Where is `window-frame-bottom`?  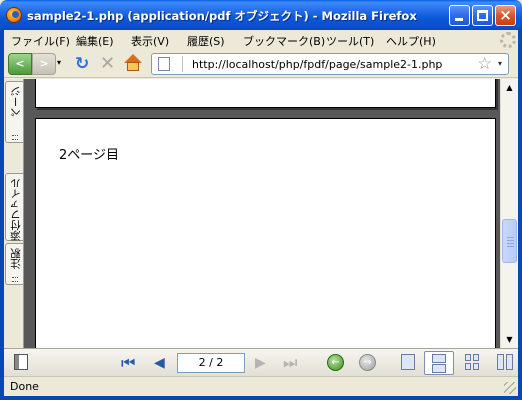
window-frame-bottom is located at coordinates (261, 398).